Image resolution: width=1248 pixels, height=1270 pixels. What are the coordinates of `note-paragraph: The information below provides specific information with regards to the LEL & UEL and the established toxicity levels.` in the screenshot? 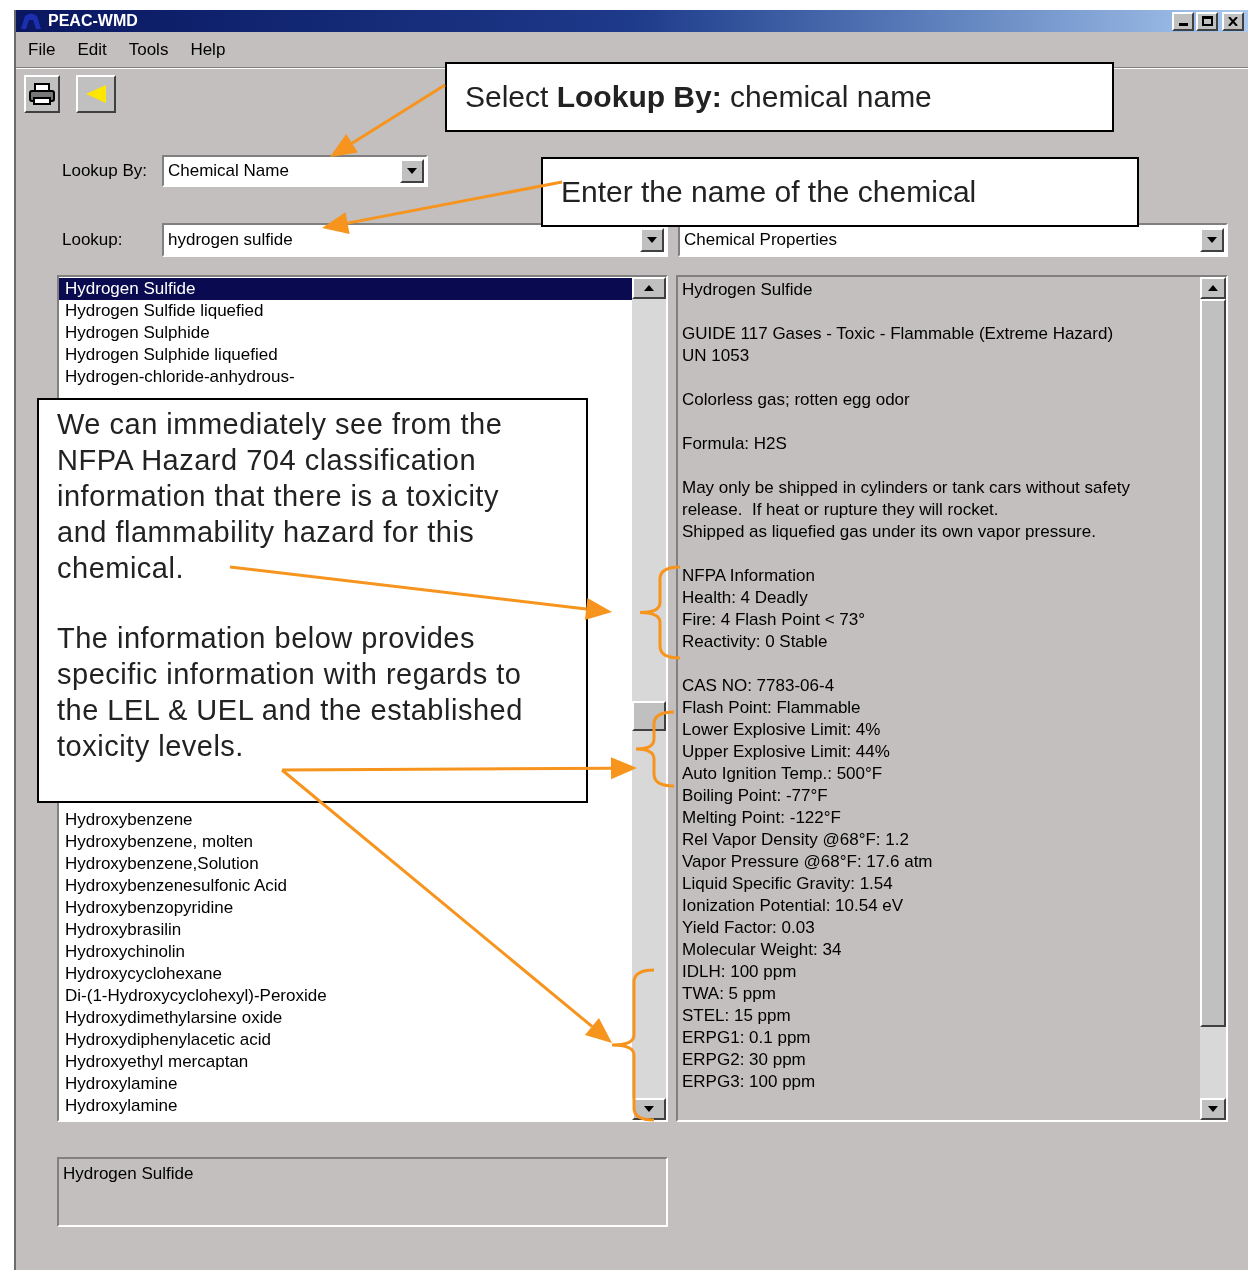 It's located at (290, 692).